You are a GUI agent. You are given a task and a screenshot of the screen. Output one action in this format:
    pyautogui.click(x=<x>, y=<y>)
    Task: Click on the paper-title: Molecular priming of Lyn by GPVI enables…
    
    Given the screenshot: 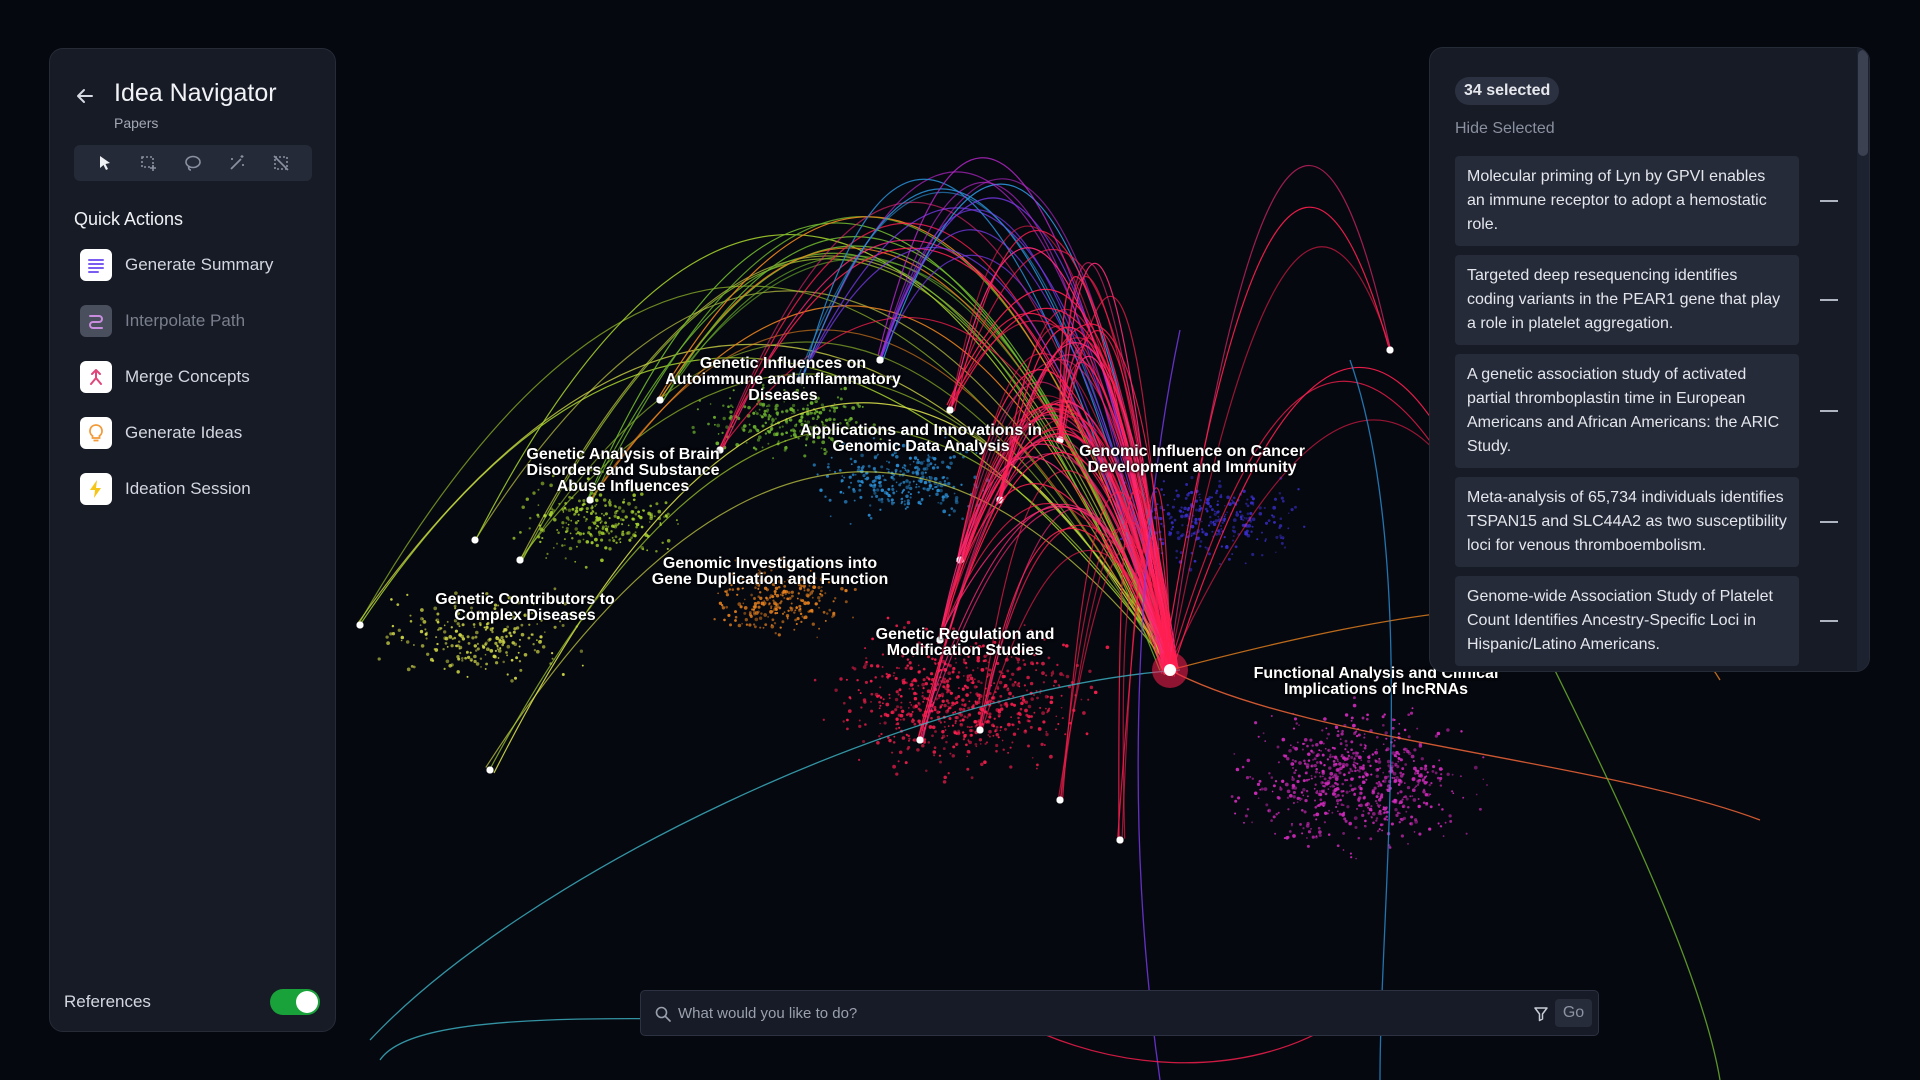 What is the action you would take?
    pyautogui.click(x=1617, y=200)
    